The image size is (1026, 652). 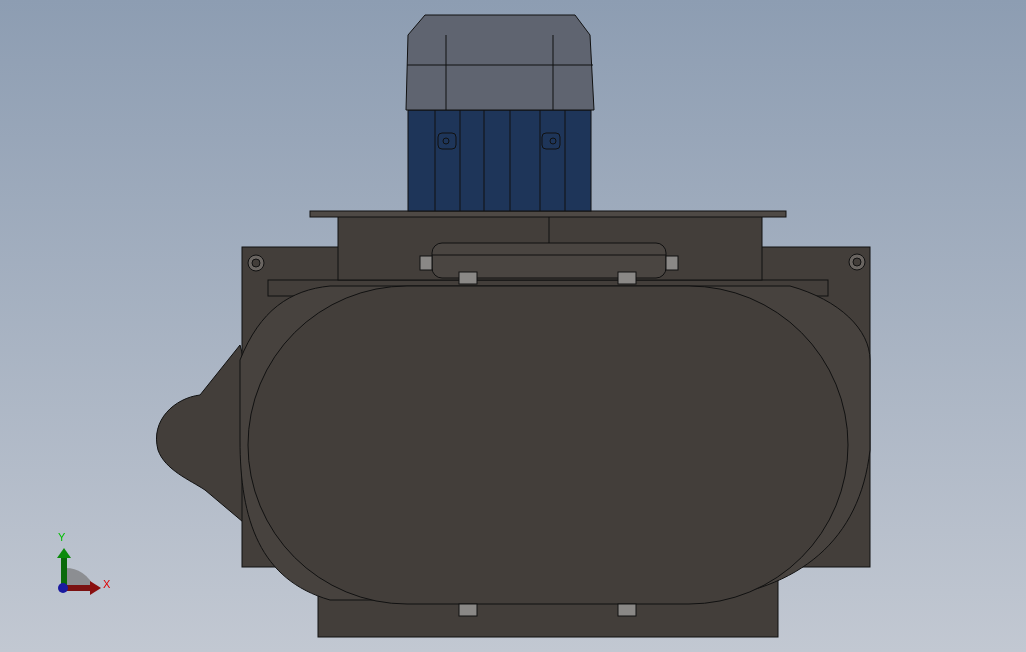 I want to click on axis-label: X, so click(x=107, y=584).